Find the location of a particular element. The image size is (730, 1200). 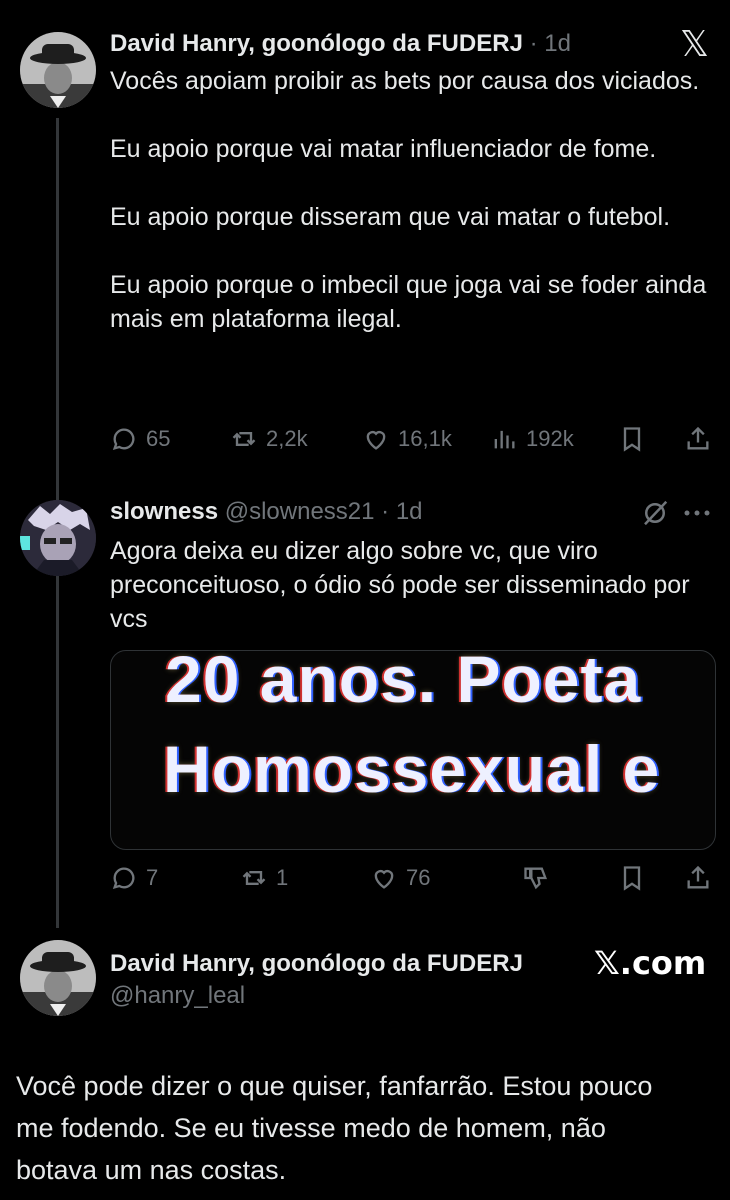

repost-count: 2,2k is located at coordinates (287, 438).